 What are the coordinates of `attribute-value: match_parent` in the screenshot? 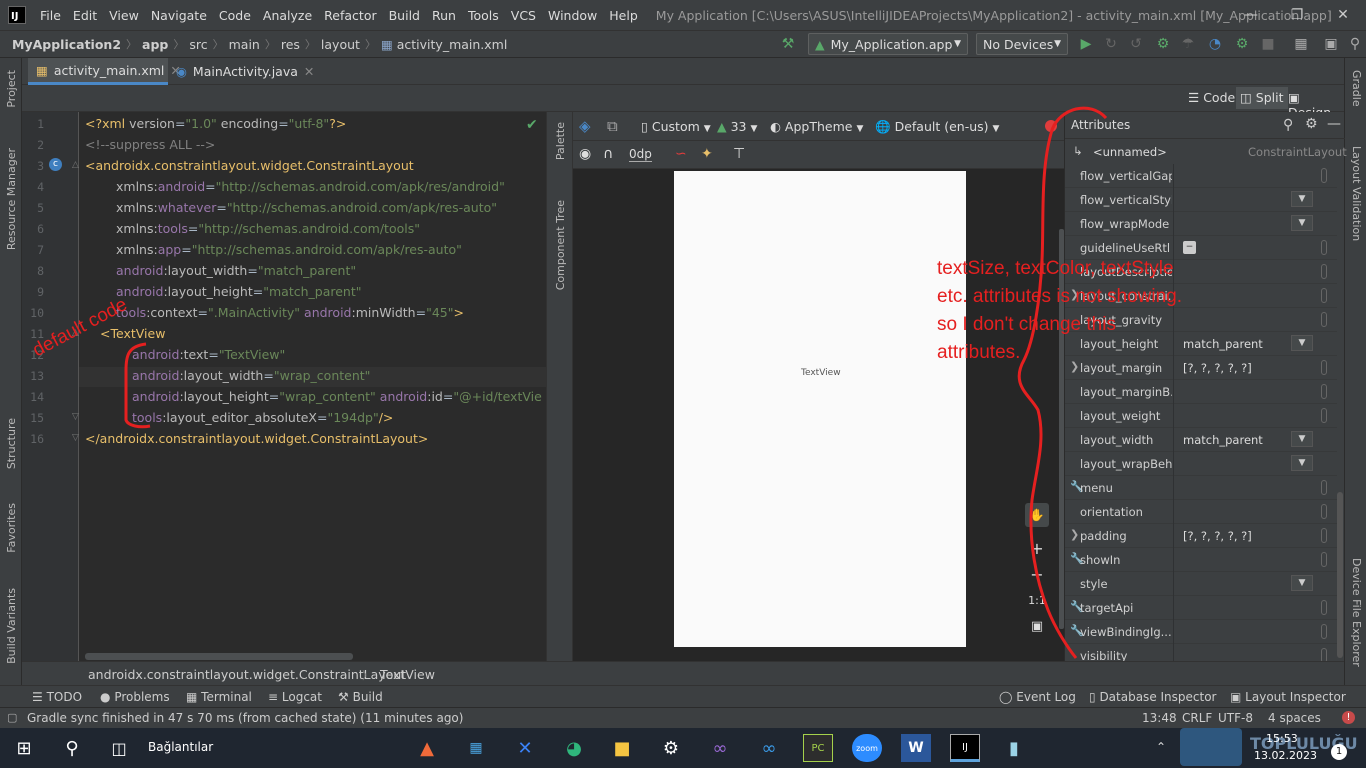 It's located at (1223, 344).